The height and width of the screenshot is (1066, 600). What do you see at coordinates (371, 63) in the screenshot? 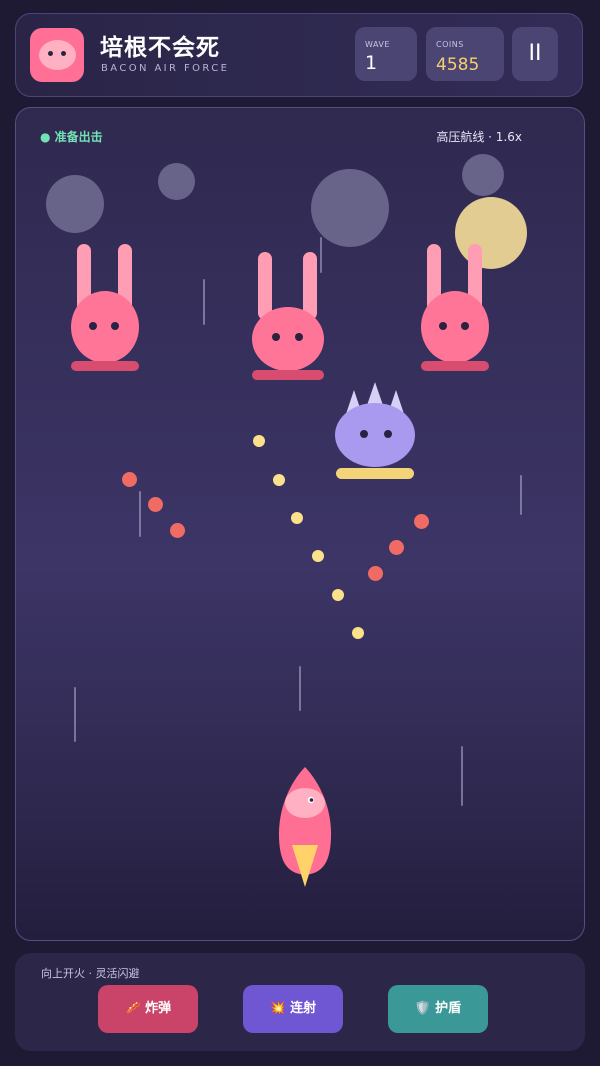
I see `wave-value: 1` at bounding box center [371, 63].